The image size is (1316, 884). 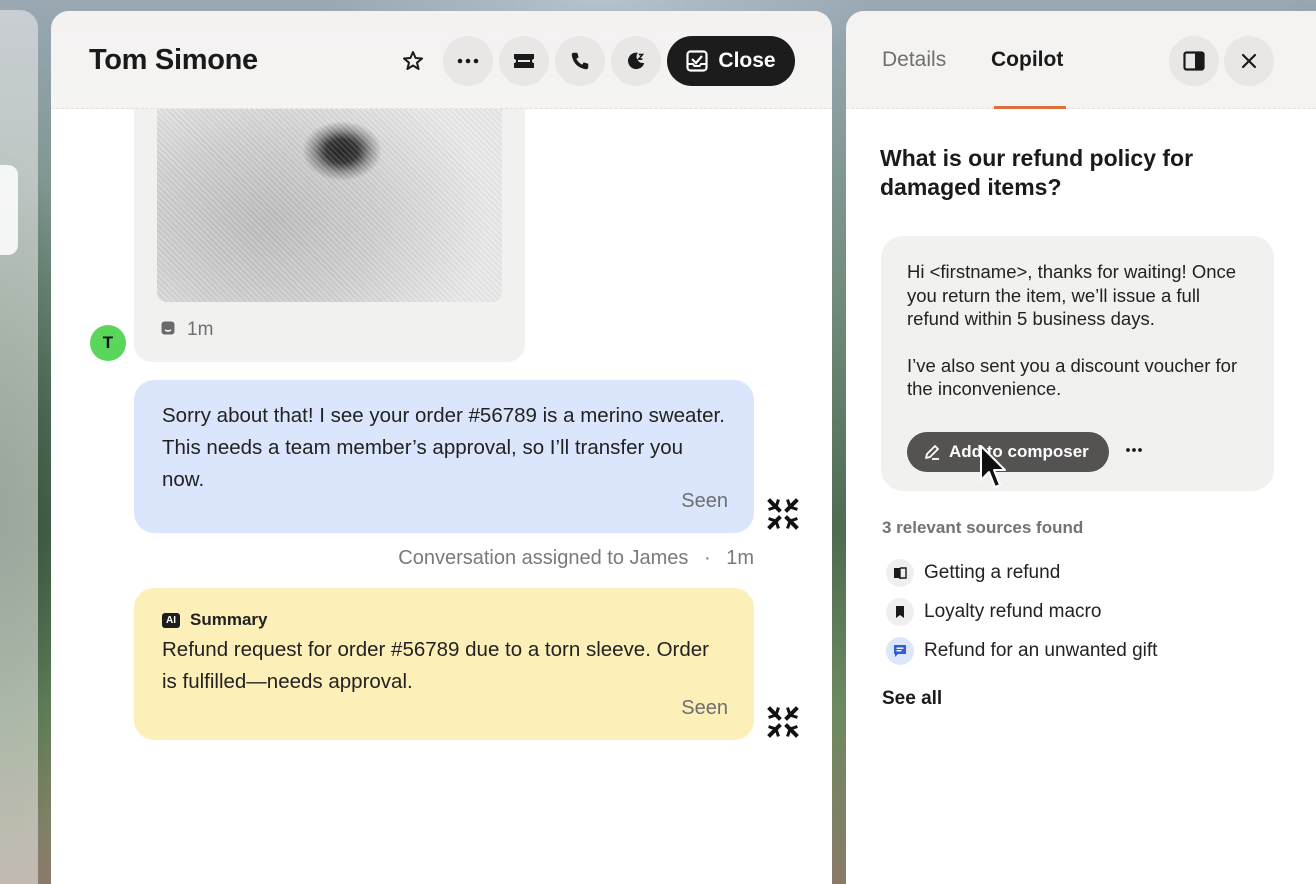 I want to click on answer-more-button, so click(x=1134, y=449).